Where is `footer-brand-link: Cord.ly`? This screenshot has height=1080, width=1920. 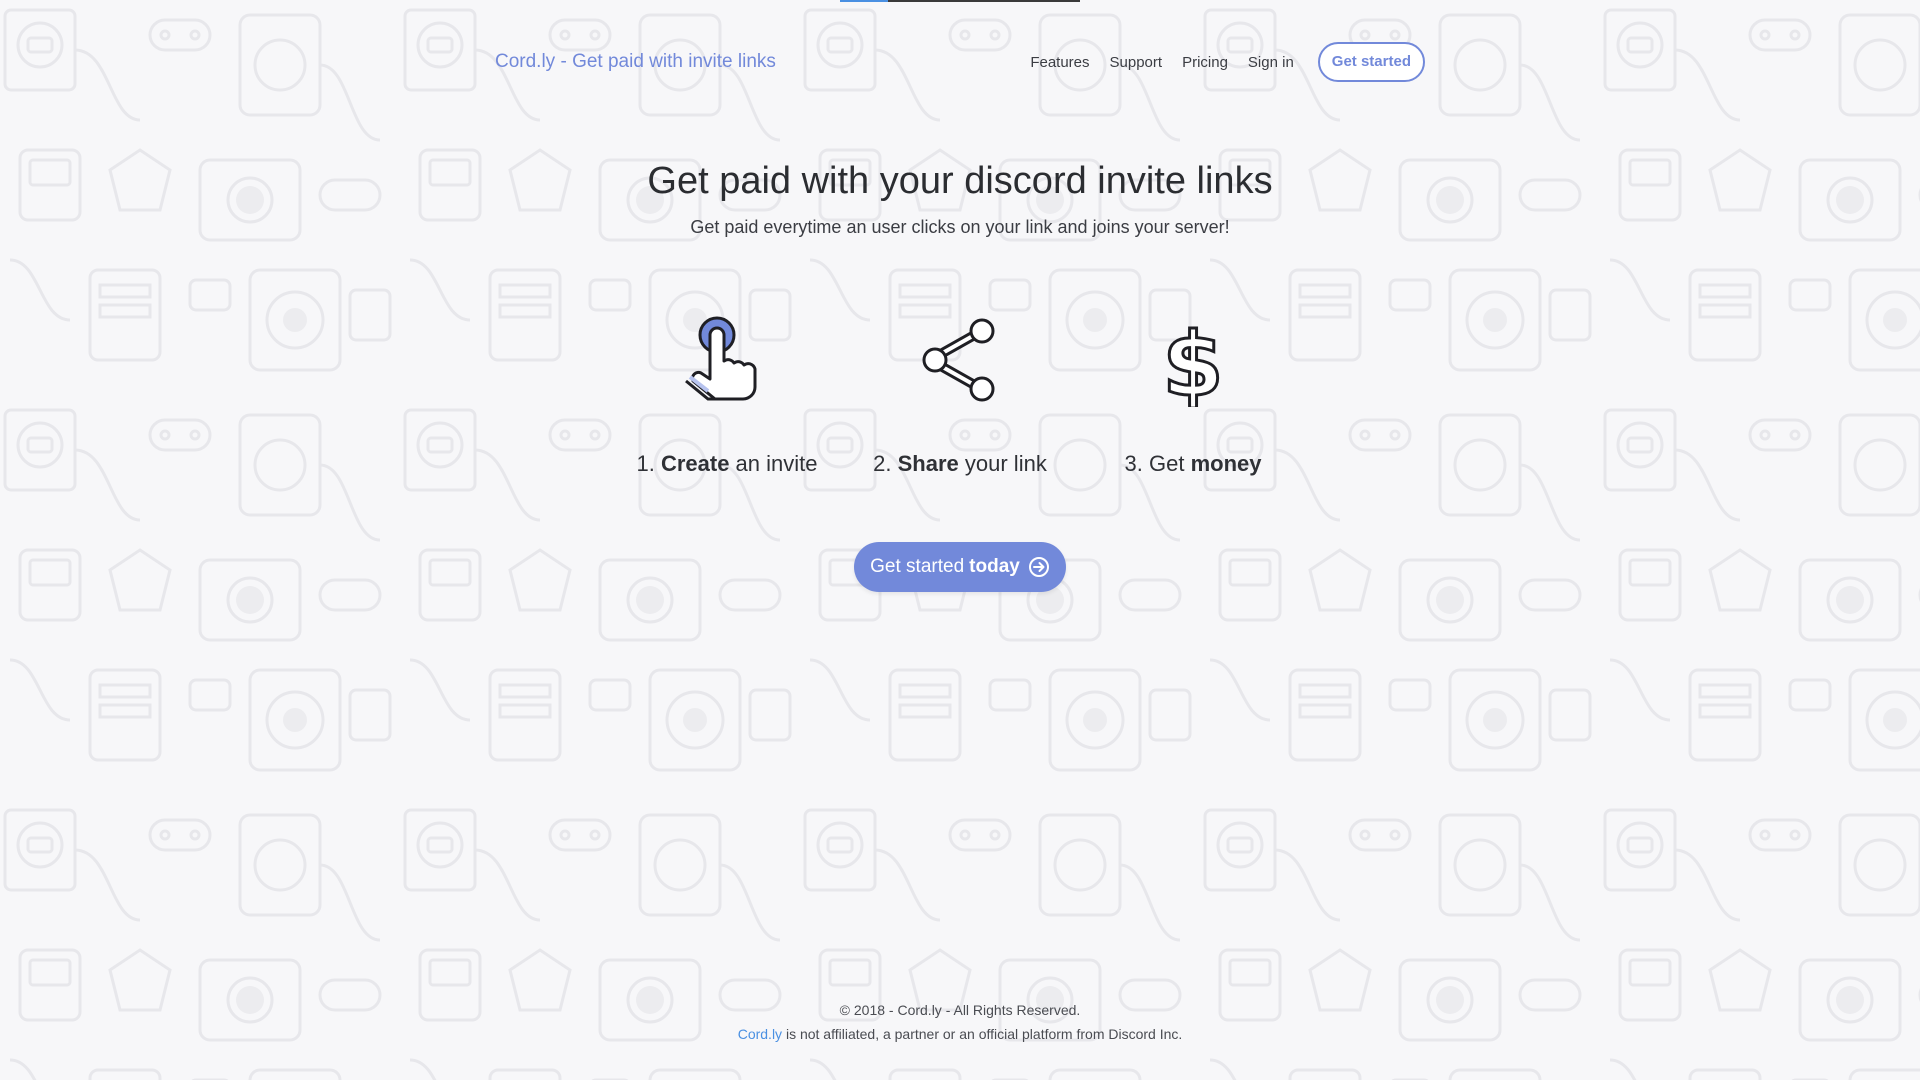
footer-brand-link: Cord.ly is located at coordinates (760, 1034).